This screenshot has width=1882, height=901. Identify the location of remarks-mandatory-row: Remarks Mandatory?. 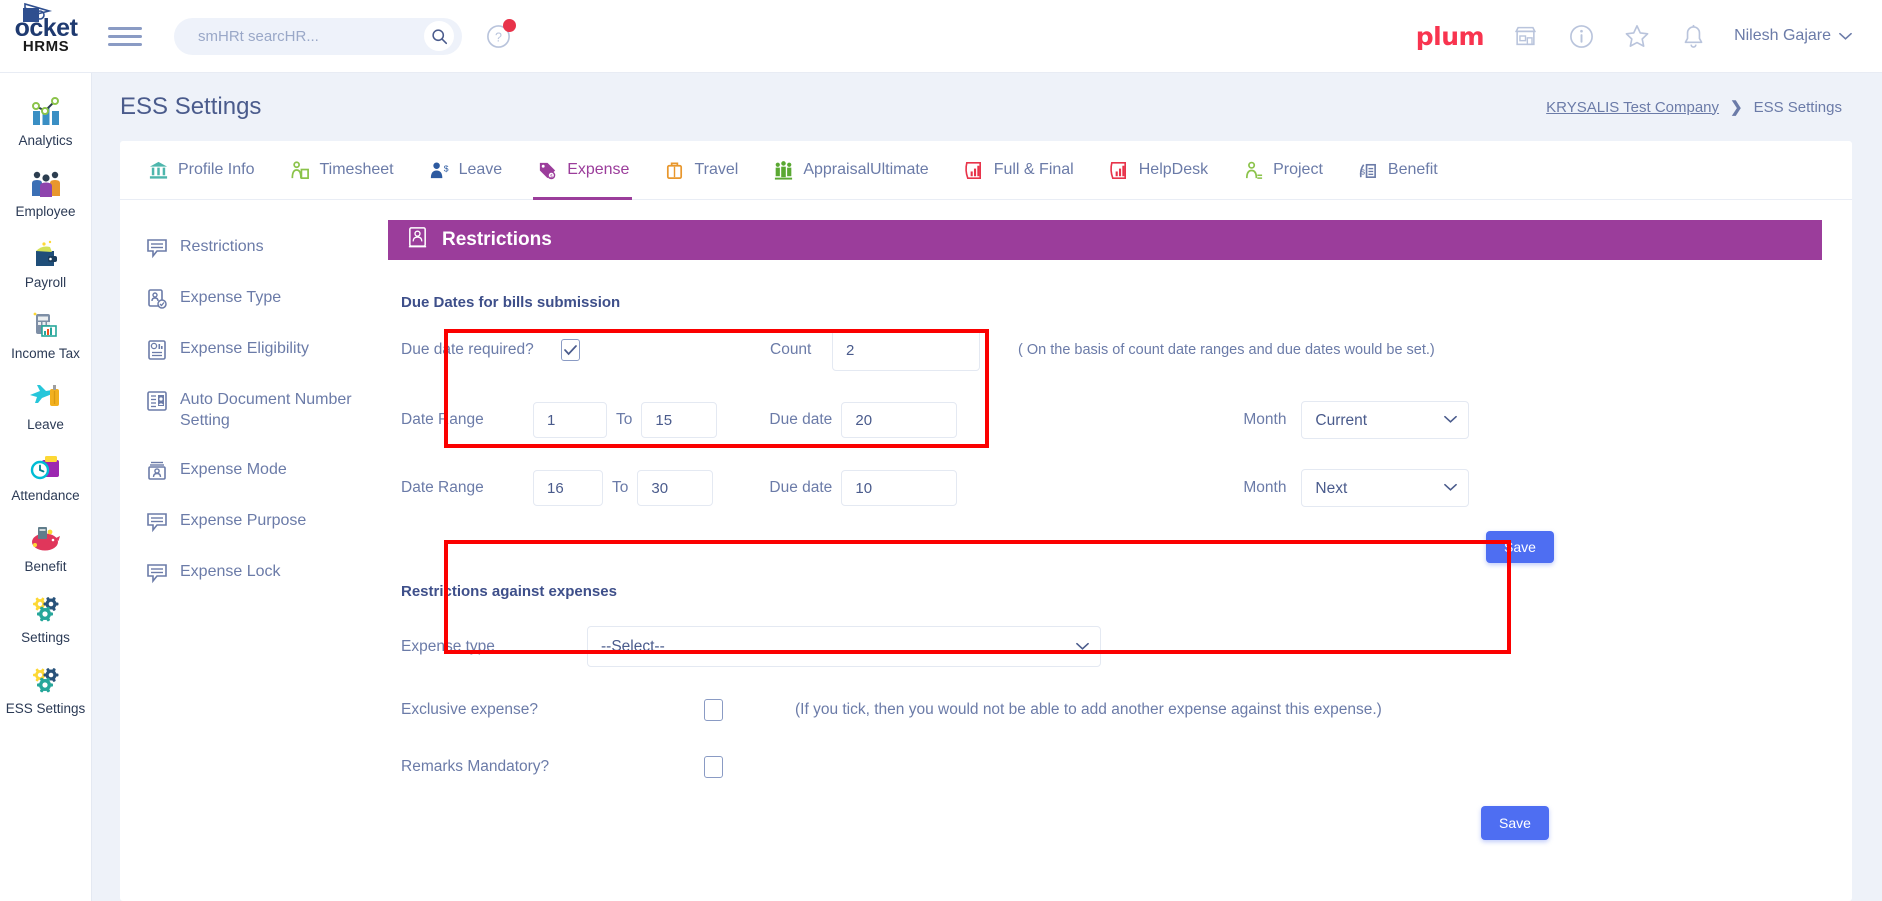
(1120, 767).